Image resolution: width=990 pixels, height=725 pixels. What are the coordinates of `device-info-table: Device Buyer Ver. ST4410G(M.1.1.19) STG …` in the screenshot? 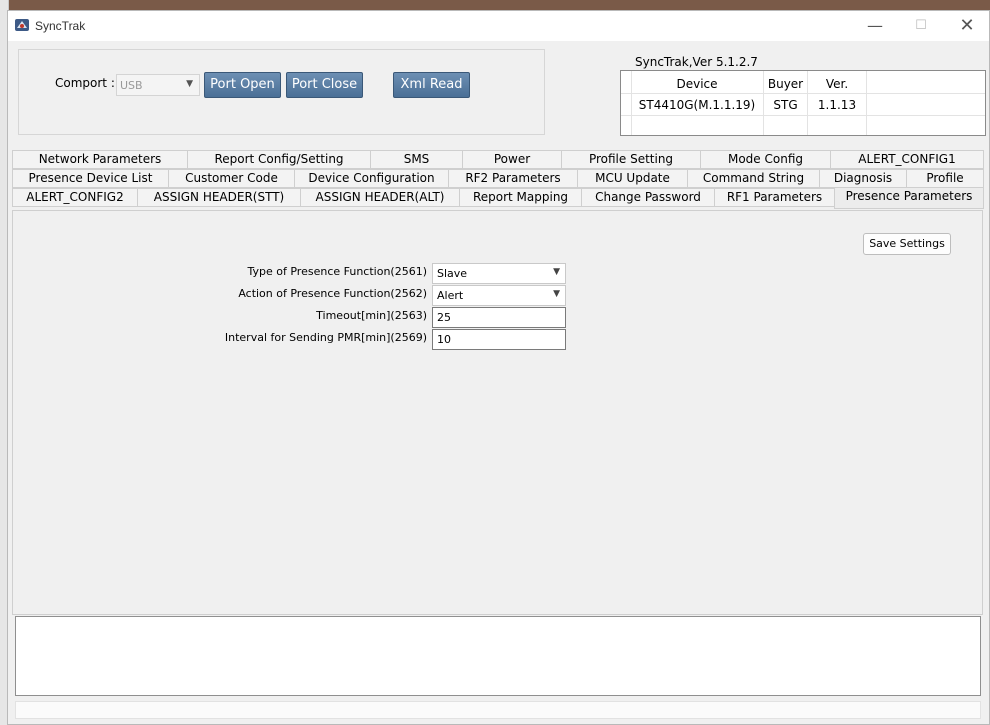 It's located at (803, 103).